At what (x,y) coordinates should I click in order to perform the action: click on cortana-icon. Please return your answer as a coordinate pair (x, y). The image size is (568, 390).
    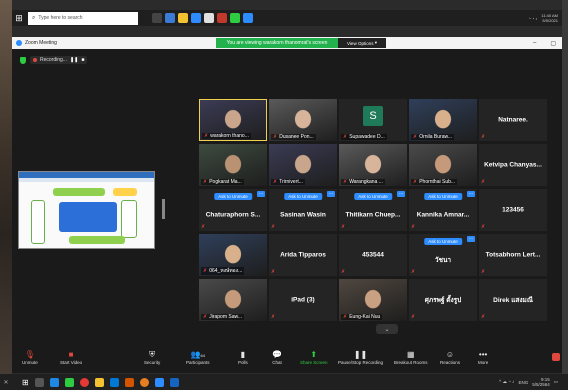
    Looking at the image, I should click on (157, 18).